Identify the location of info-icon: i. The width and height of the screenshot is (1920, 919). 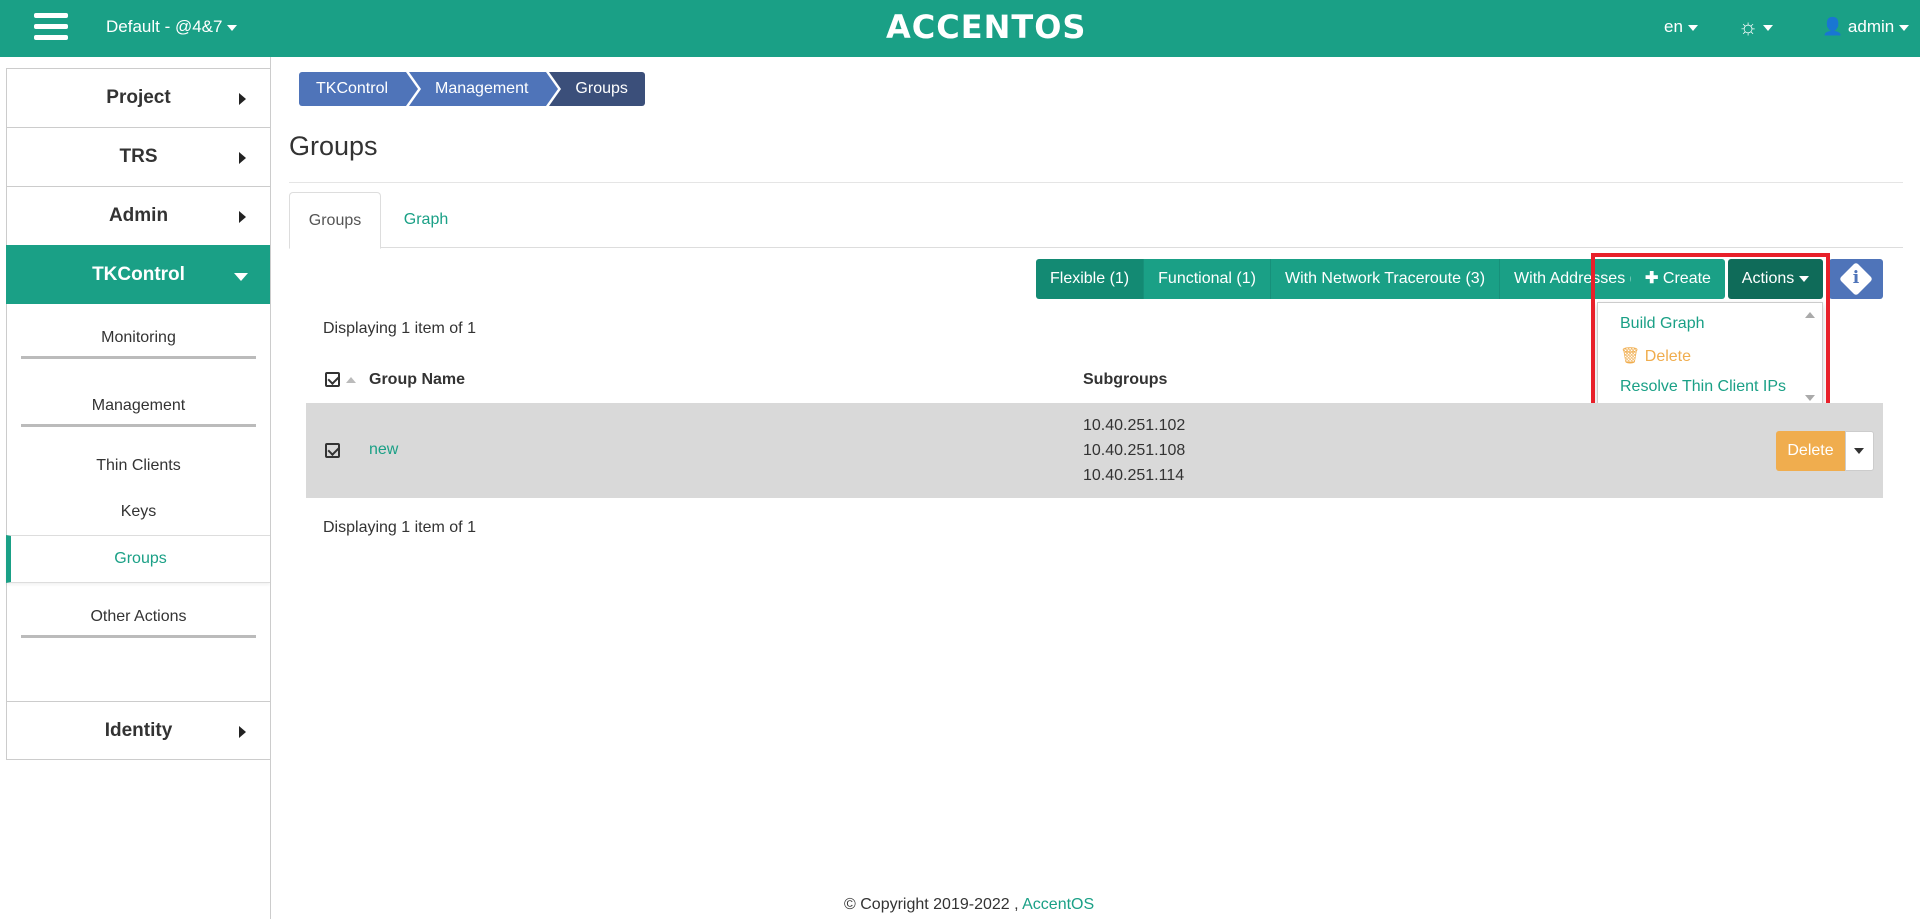
(1856, 278).